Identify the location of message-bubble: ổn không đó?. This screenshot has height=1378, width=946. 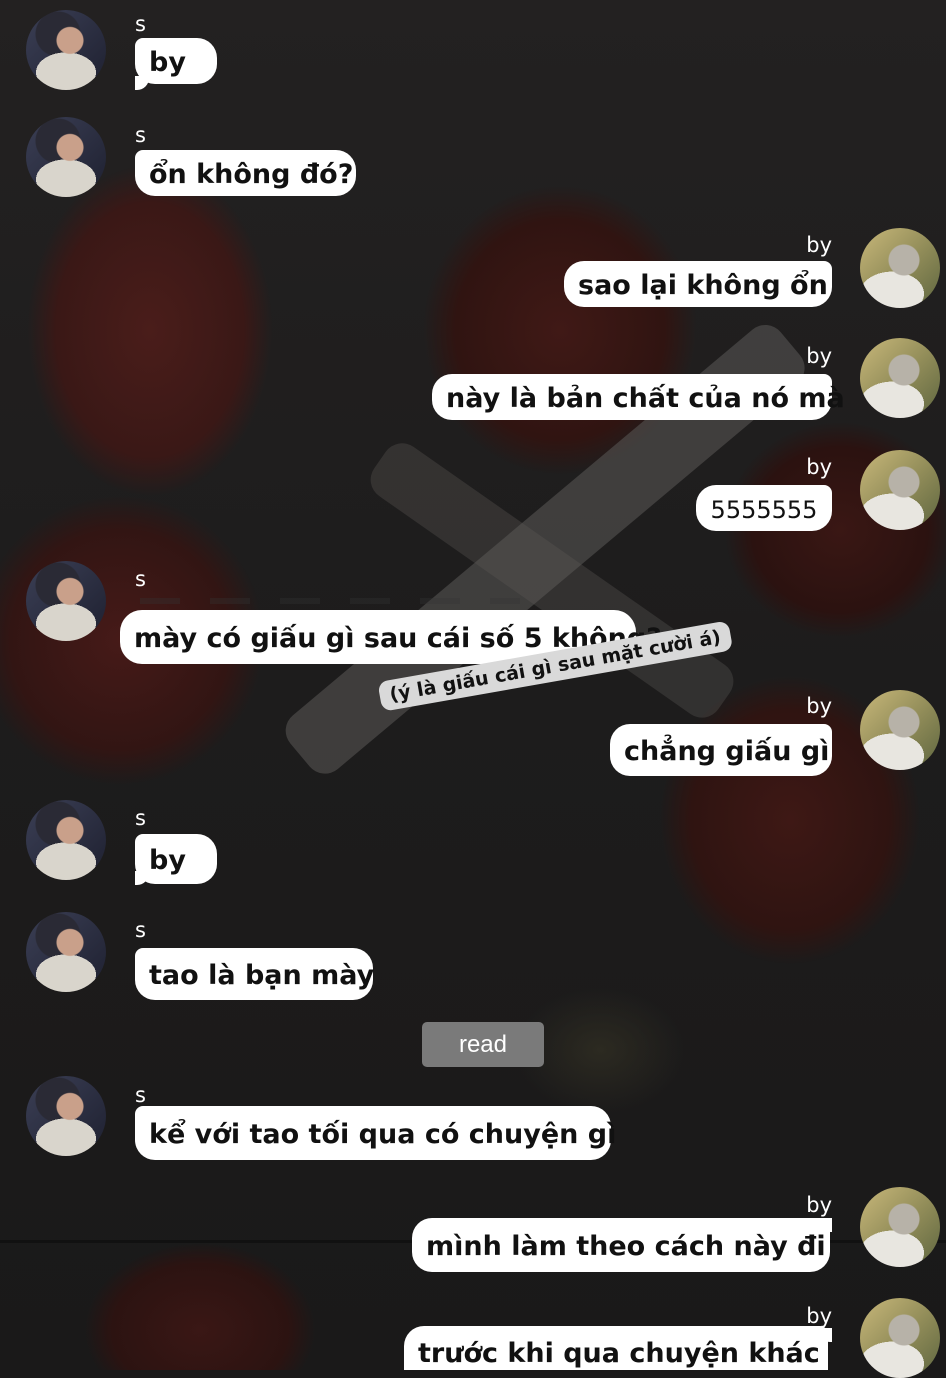
(245, 173).